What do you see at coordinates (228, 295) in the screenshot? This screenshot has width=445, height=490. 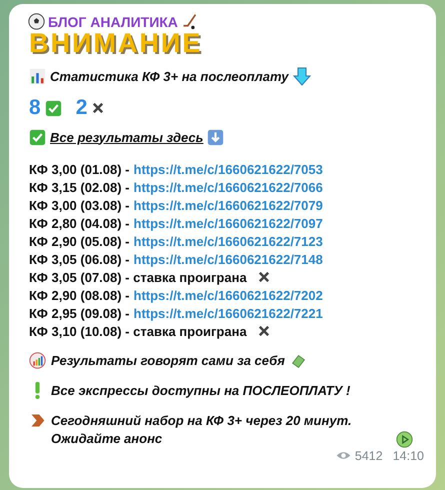 I see `bet-link: https://t.me/c/1660621622/7202` at bounding box center [228, 295].